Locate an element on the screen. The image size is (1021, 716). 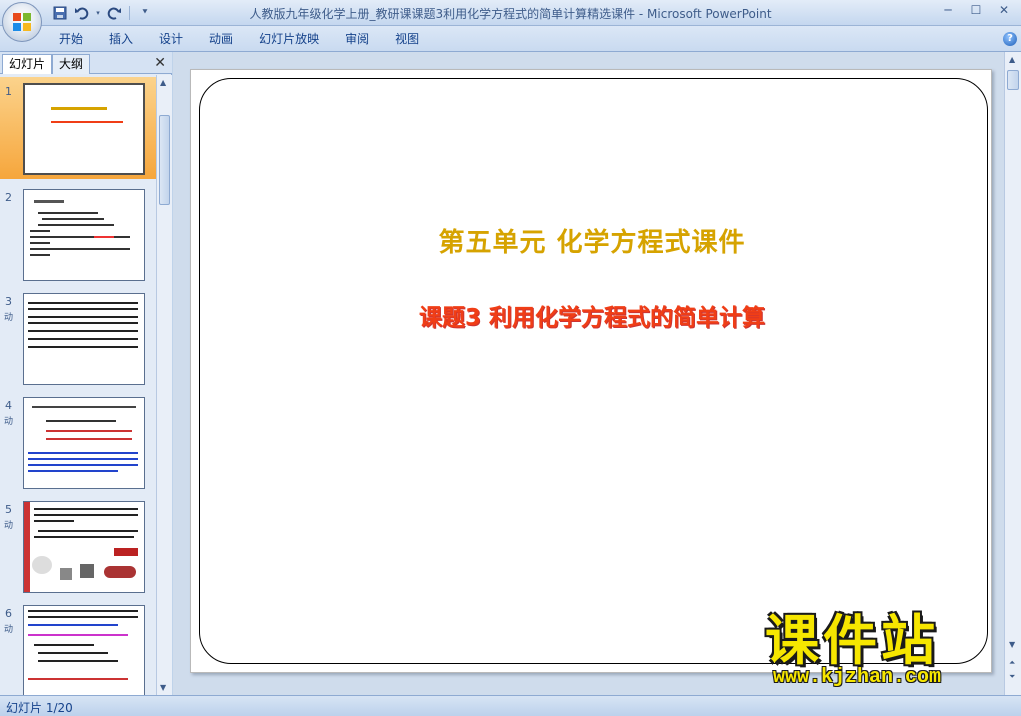
slide-thumbnail-3: 3 动 is located at coordinates (78, 338).